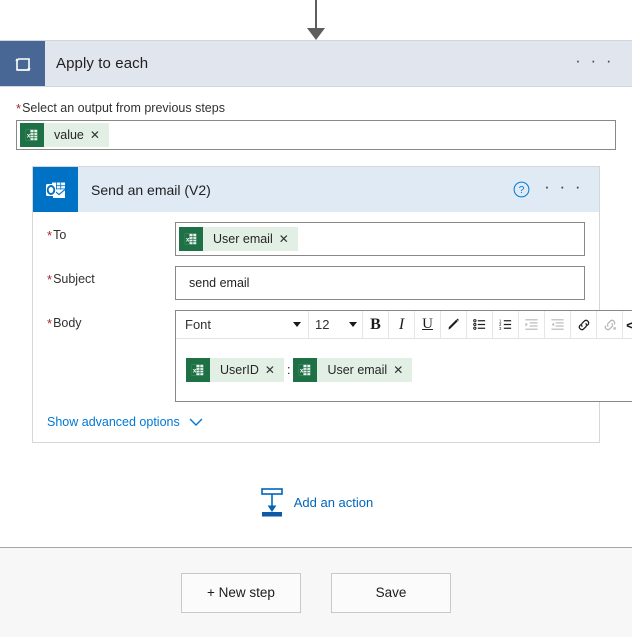  I want to click on select-output-input: x value ✕, so click(316, 135).